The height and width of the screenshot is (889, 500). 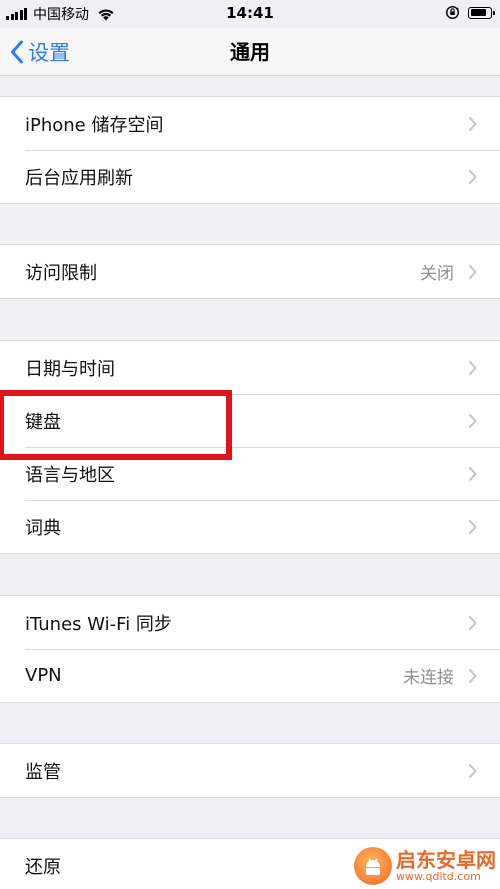 I want to click on site-watermark: 启东安卓网 www.qdltd.com, so click(x=425, y=866).